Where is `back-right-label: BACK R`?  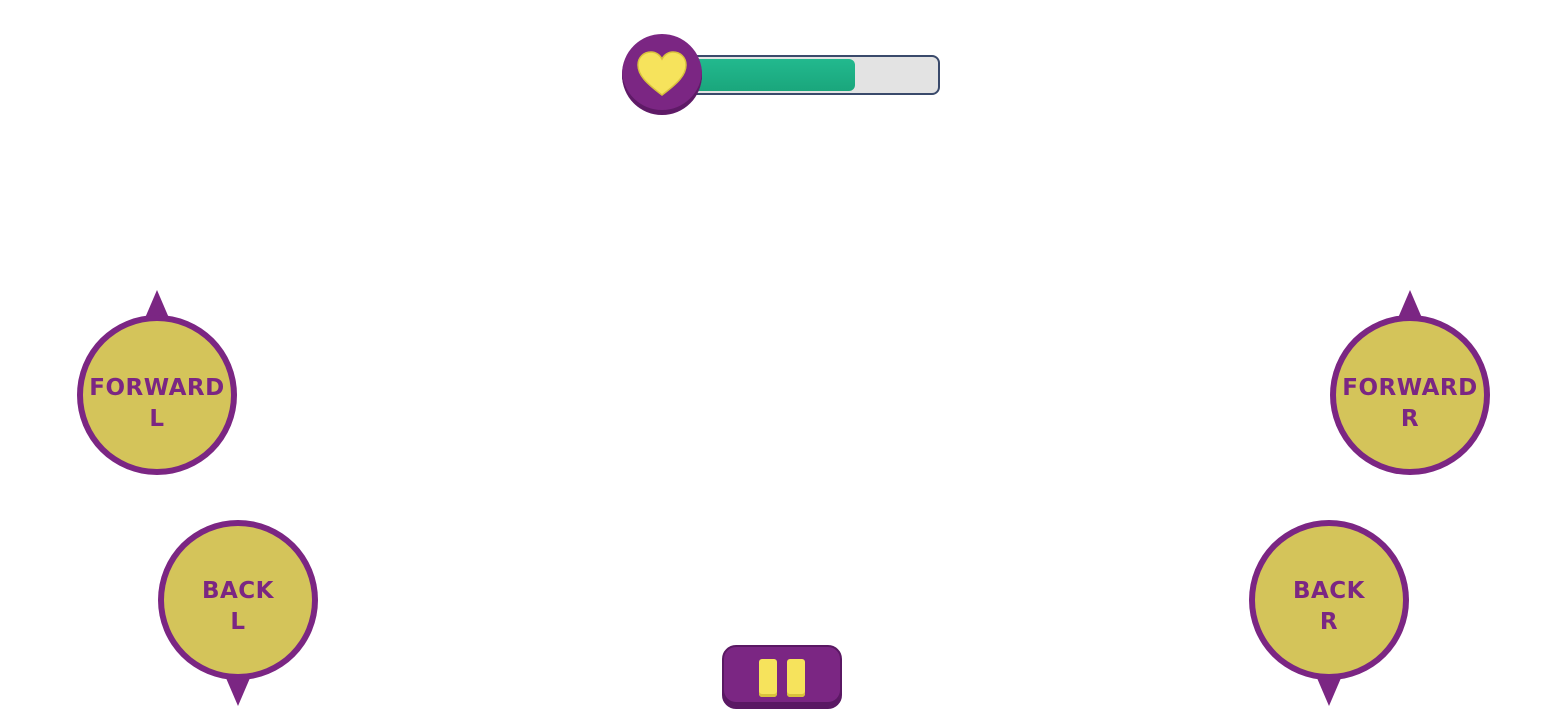 back-right-label: BACK R is located at coordinates (1329, 606).